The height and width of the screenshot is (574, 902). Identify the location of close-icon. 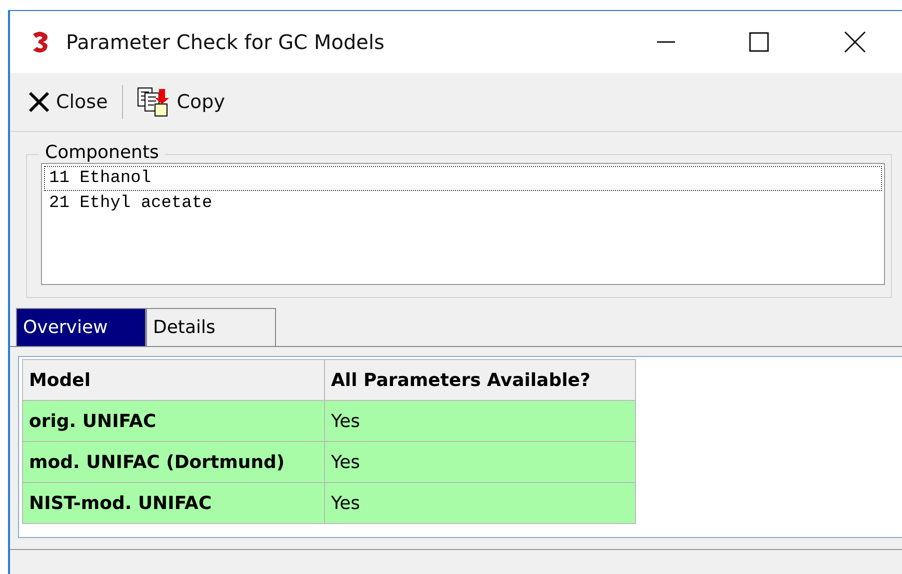
(39, 102).